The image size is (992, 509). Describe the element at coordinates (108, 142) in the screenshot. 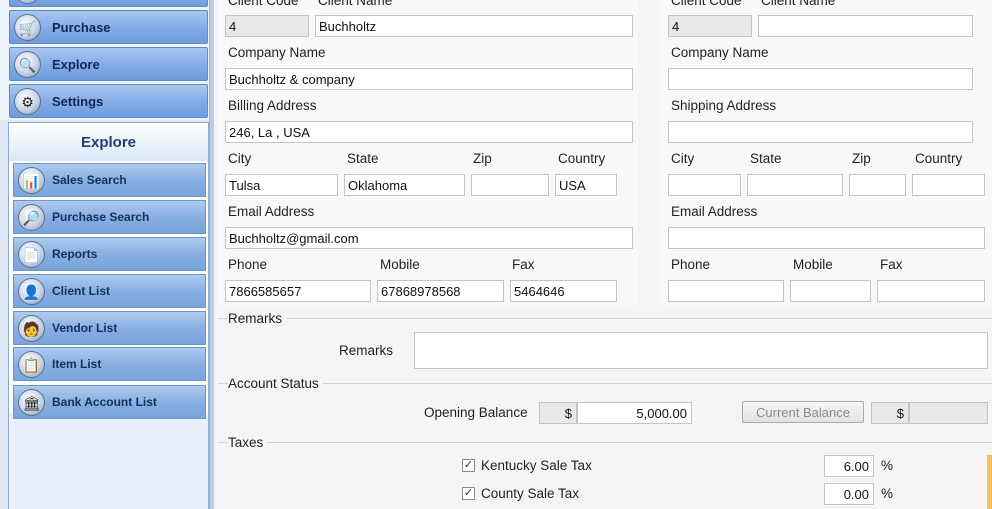

I see `explore-panel-title: Explore` at that location.